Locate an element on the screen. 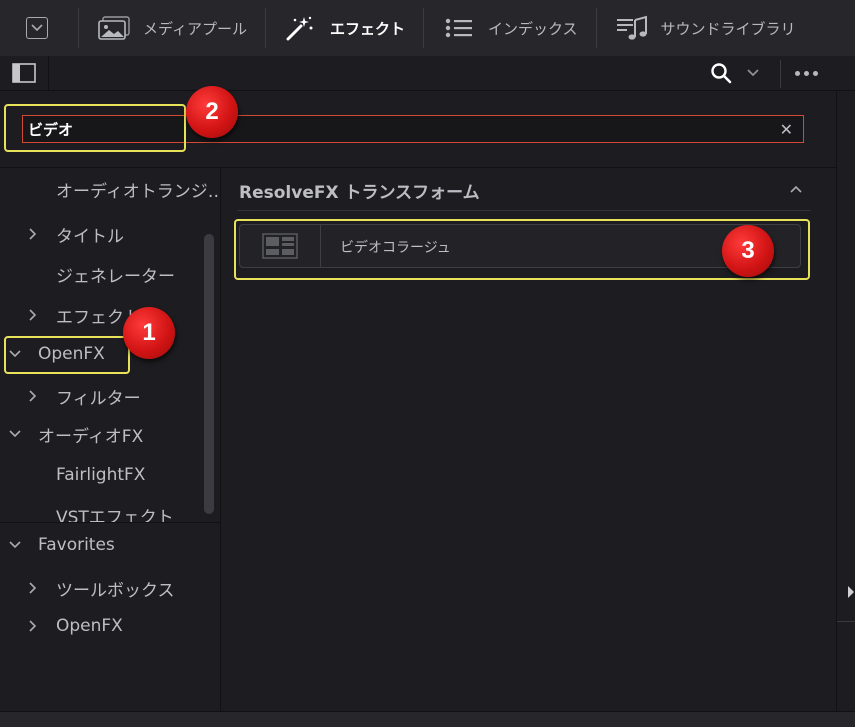 The image size is (855, 727). chevron-up-icon is located at coordinates (796, 189).